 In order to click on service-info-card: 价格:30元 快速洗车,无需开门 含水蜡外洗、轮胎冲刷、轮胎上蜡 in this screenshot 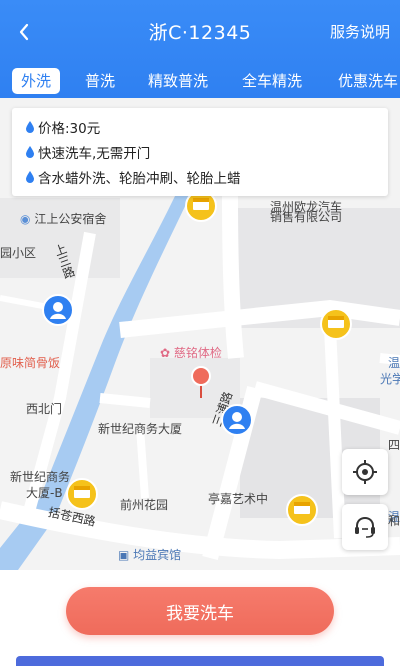, I will do `click(200, 152)`.